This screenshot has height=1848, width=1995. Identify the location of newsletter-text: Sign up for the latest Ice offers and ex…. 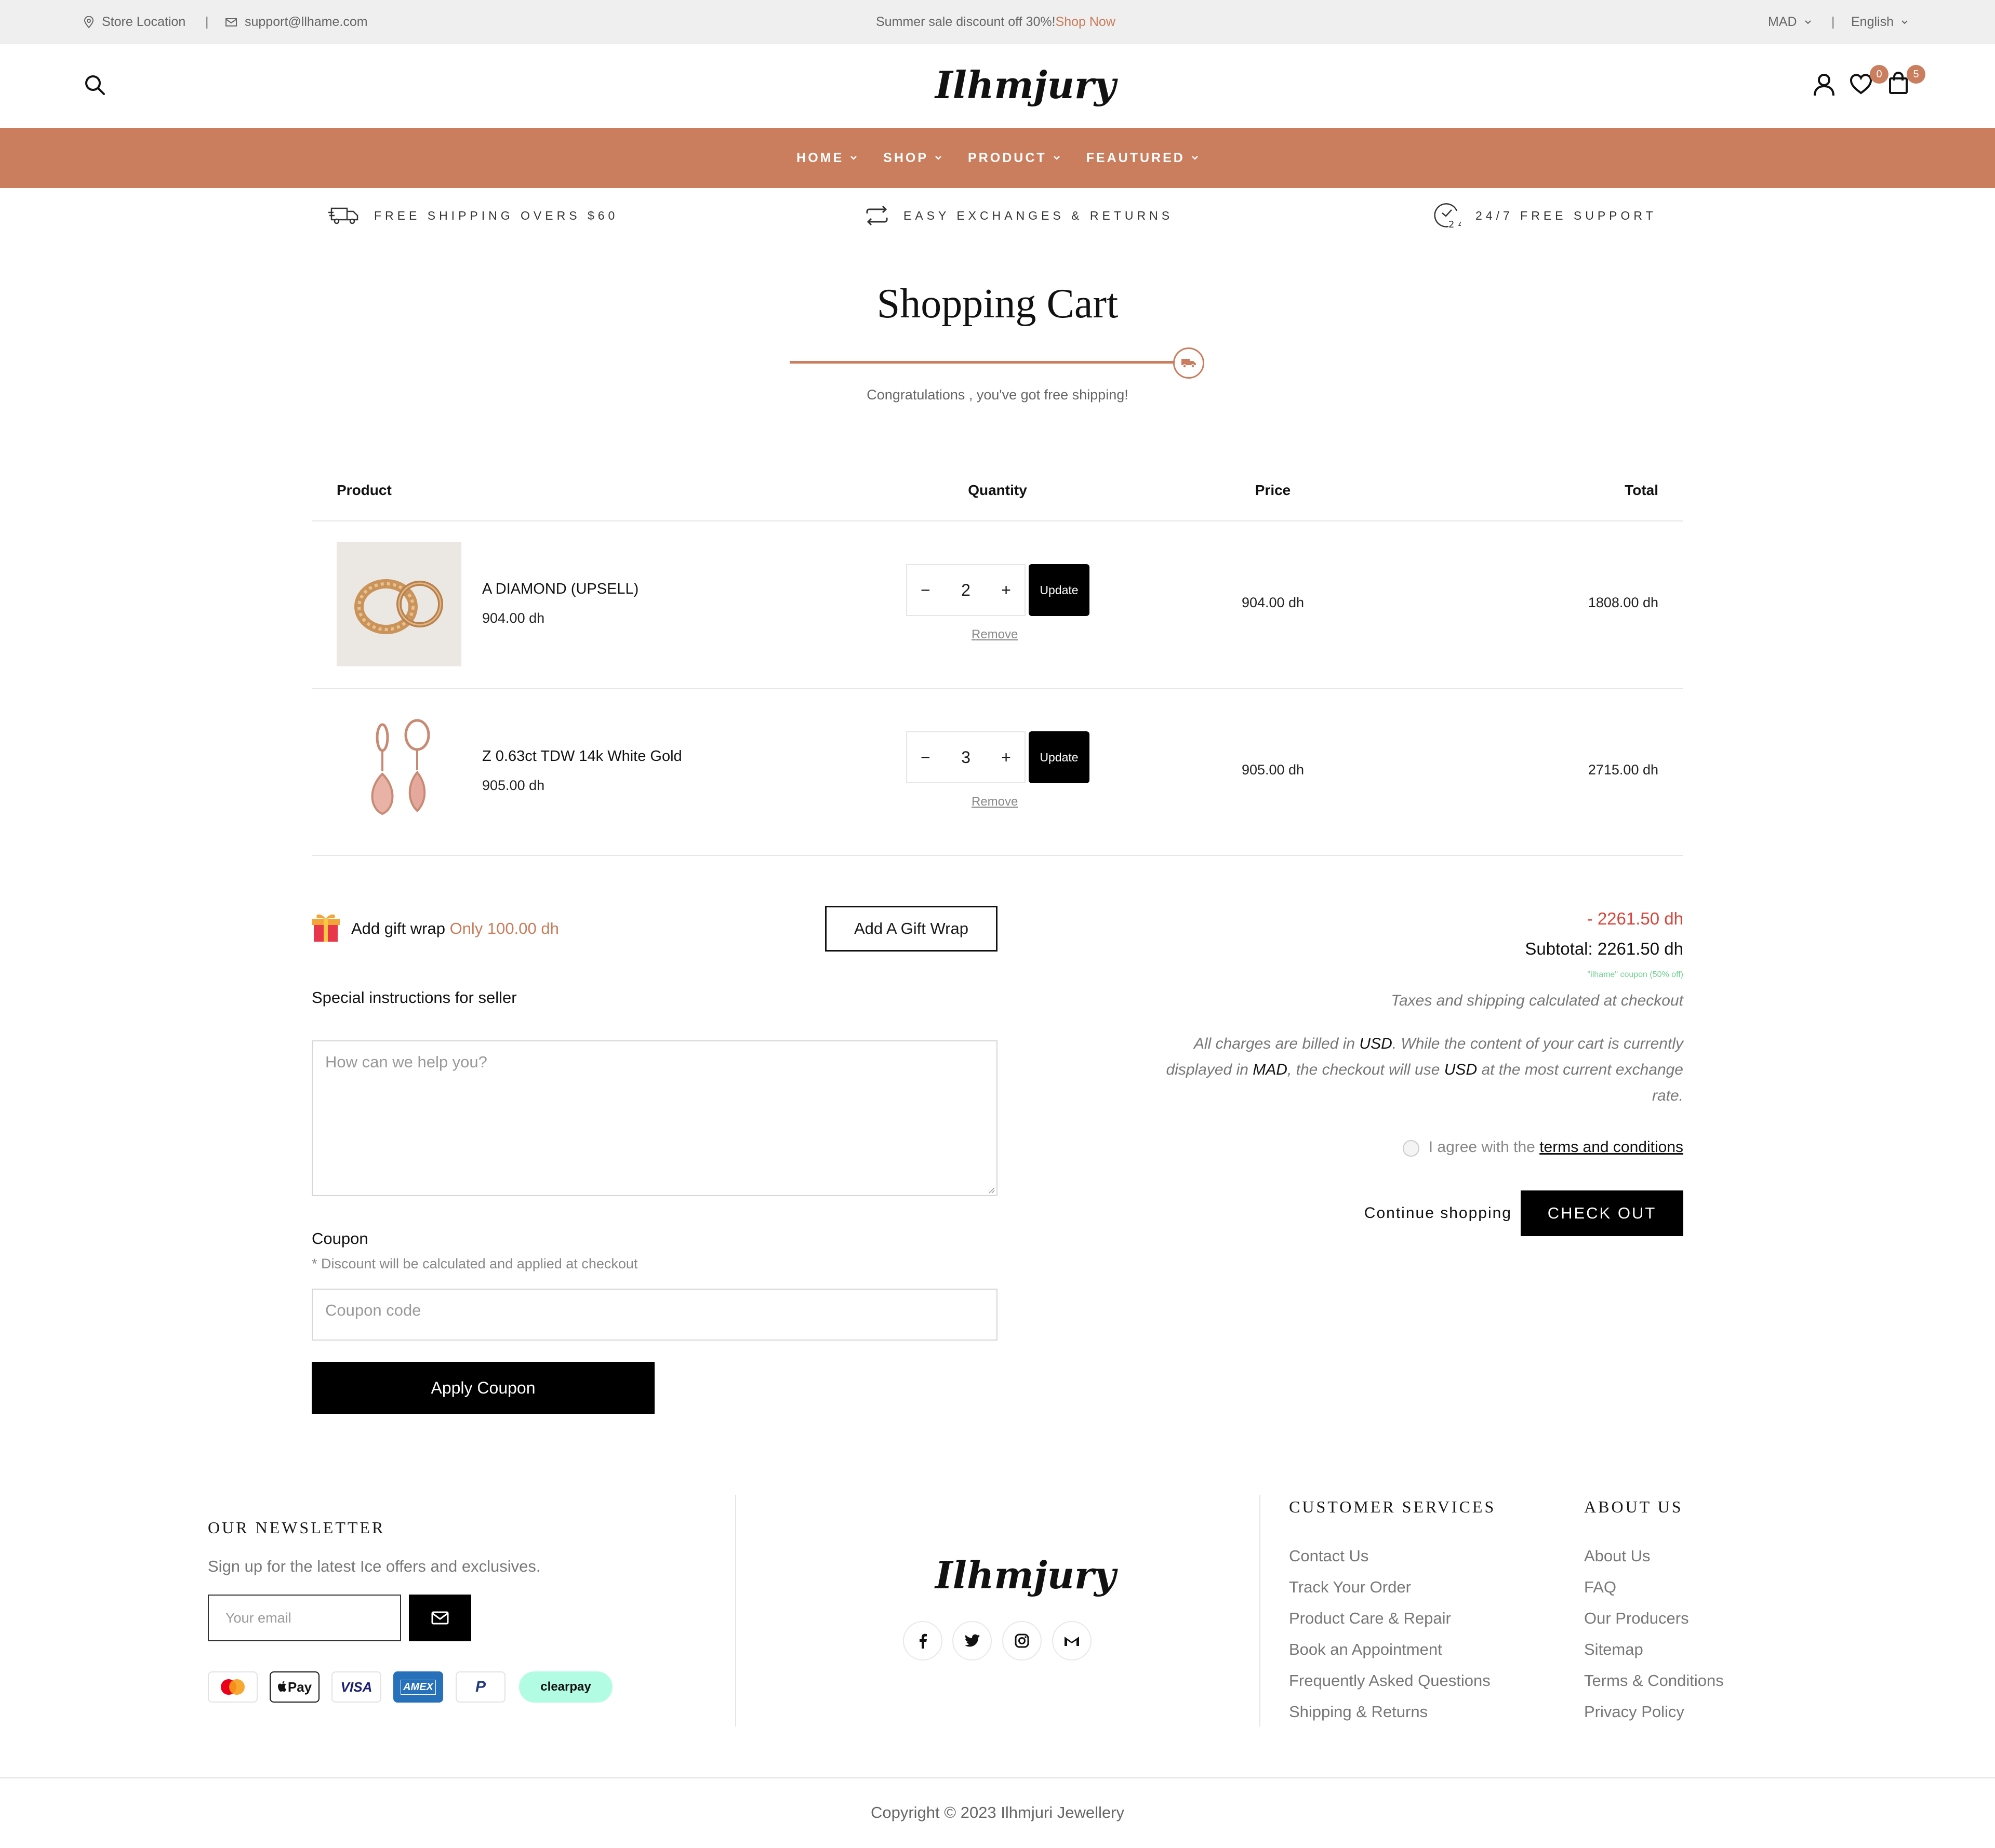
(374, 1566).